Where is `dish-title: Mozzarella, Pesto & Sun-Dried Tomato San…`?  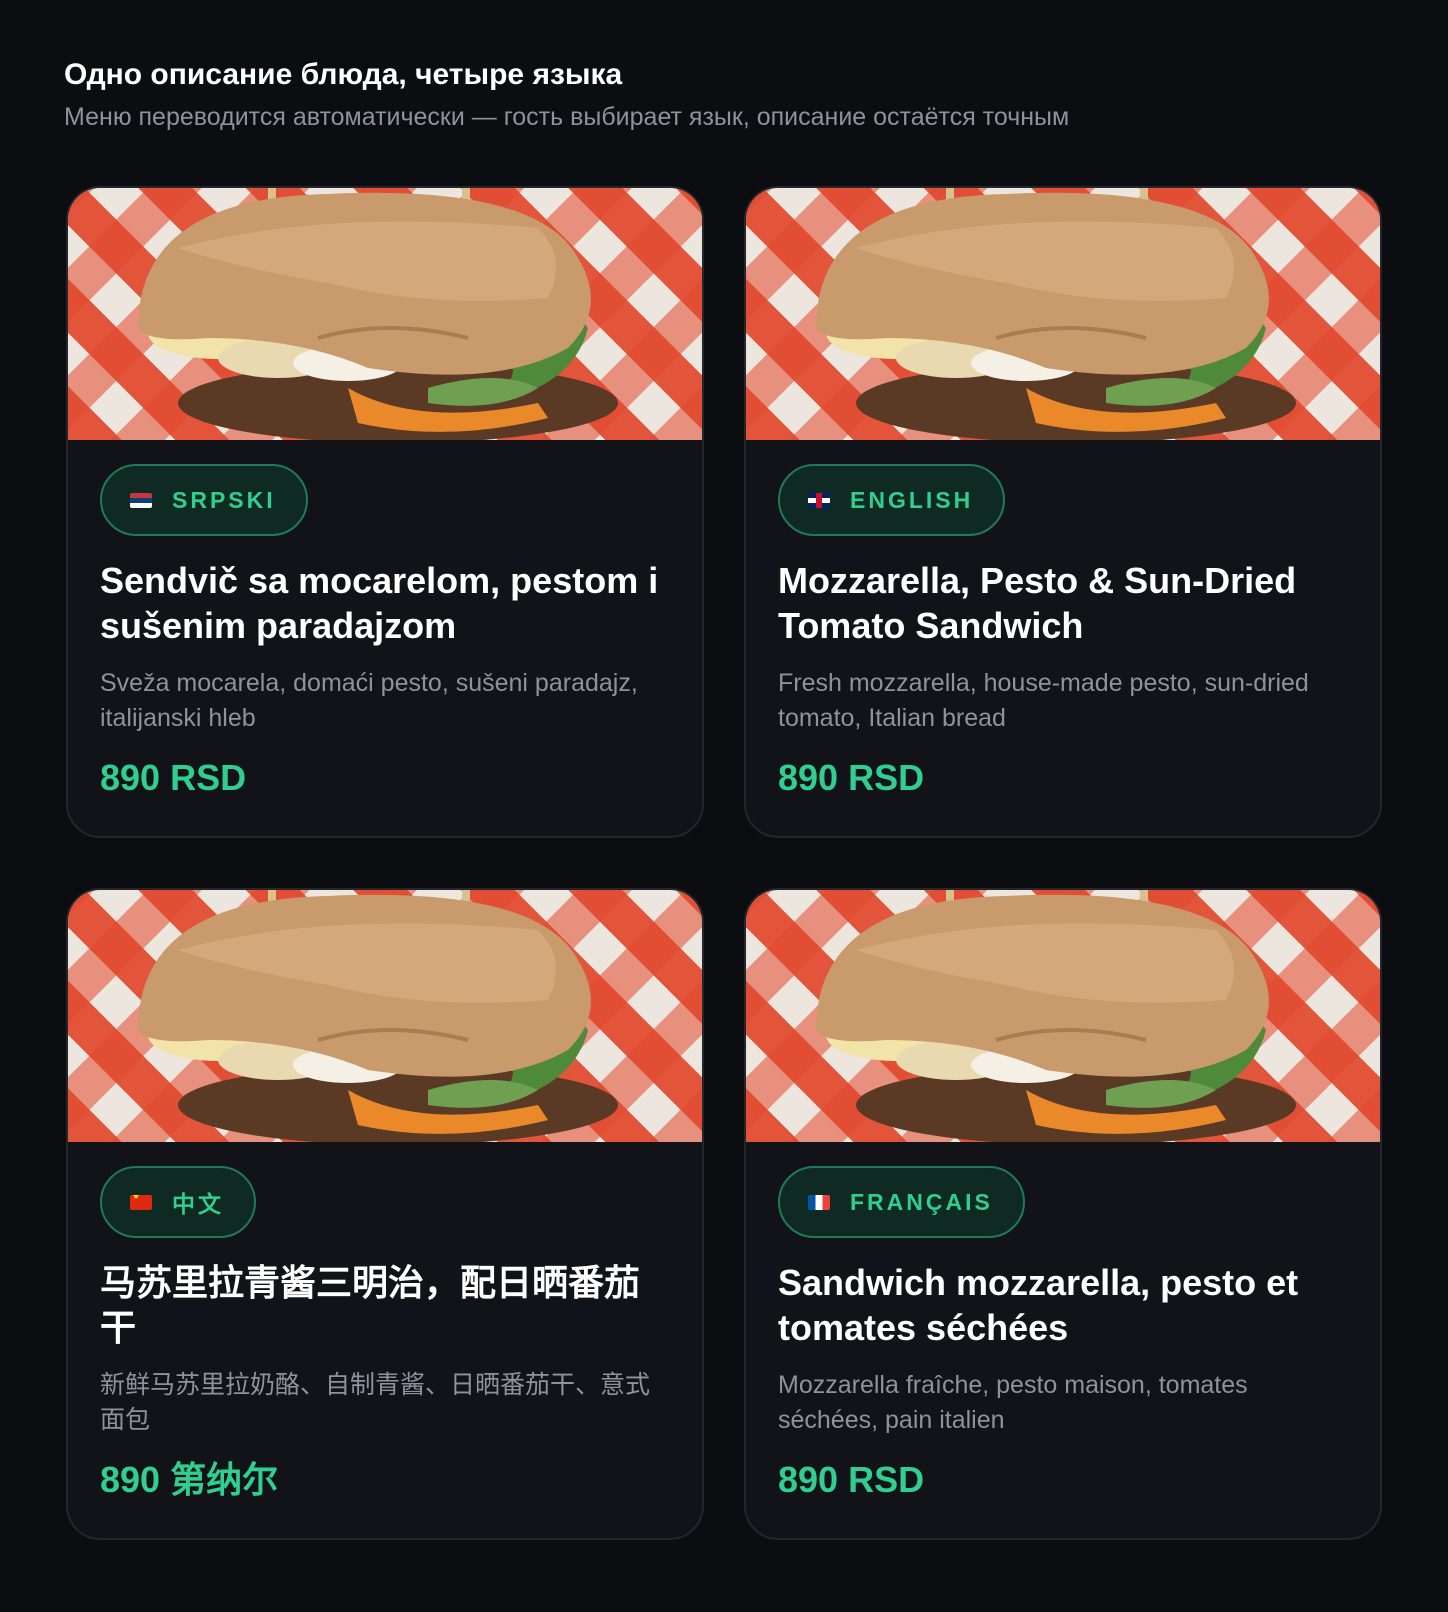
dish-title: Mozzarella, Pesto & Sun-Dried Tomato San… is located at coordinates (1037, 603).